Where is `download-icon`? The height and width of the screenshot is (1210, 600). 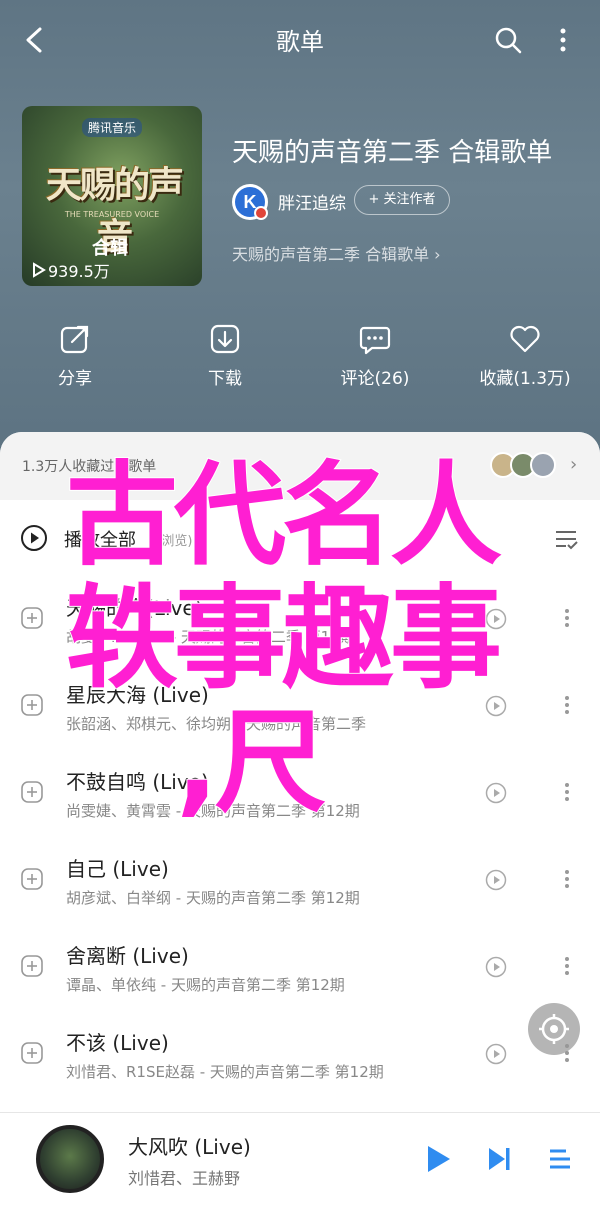 download-icon is located at coordinates (225, 339).